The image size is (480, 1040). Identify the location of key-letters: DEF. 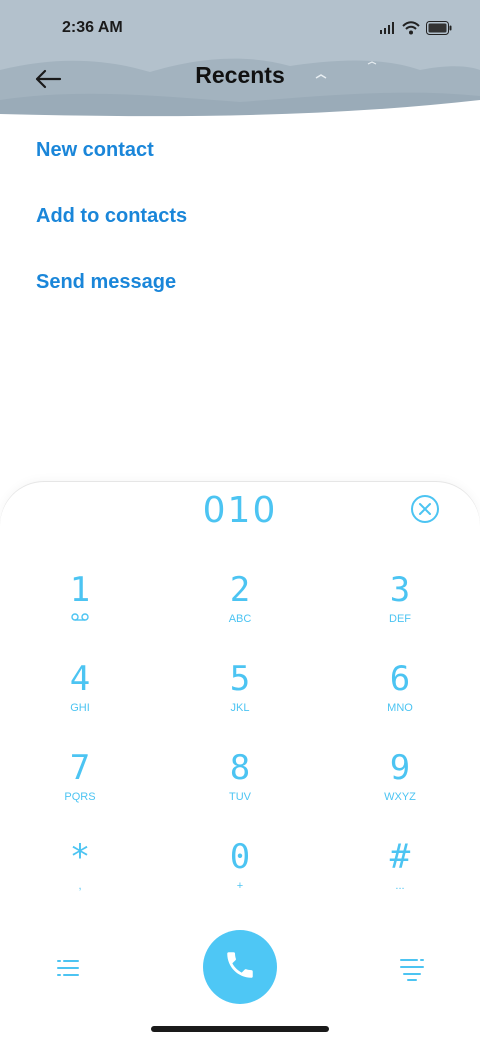
(400, 619).